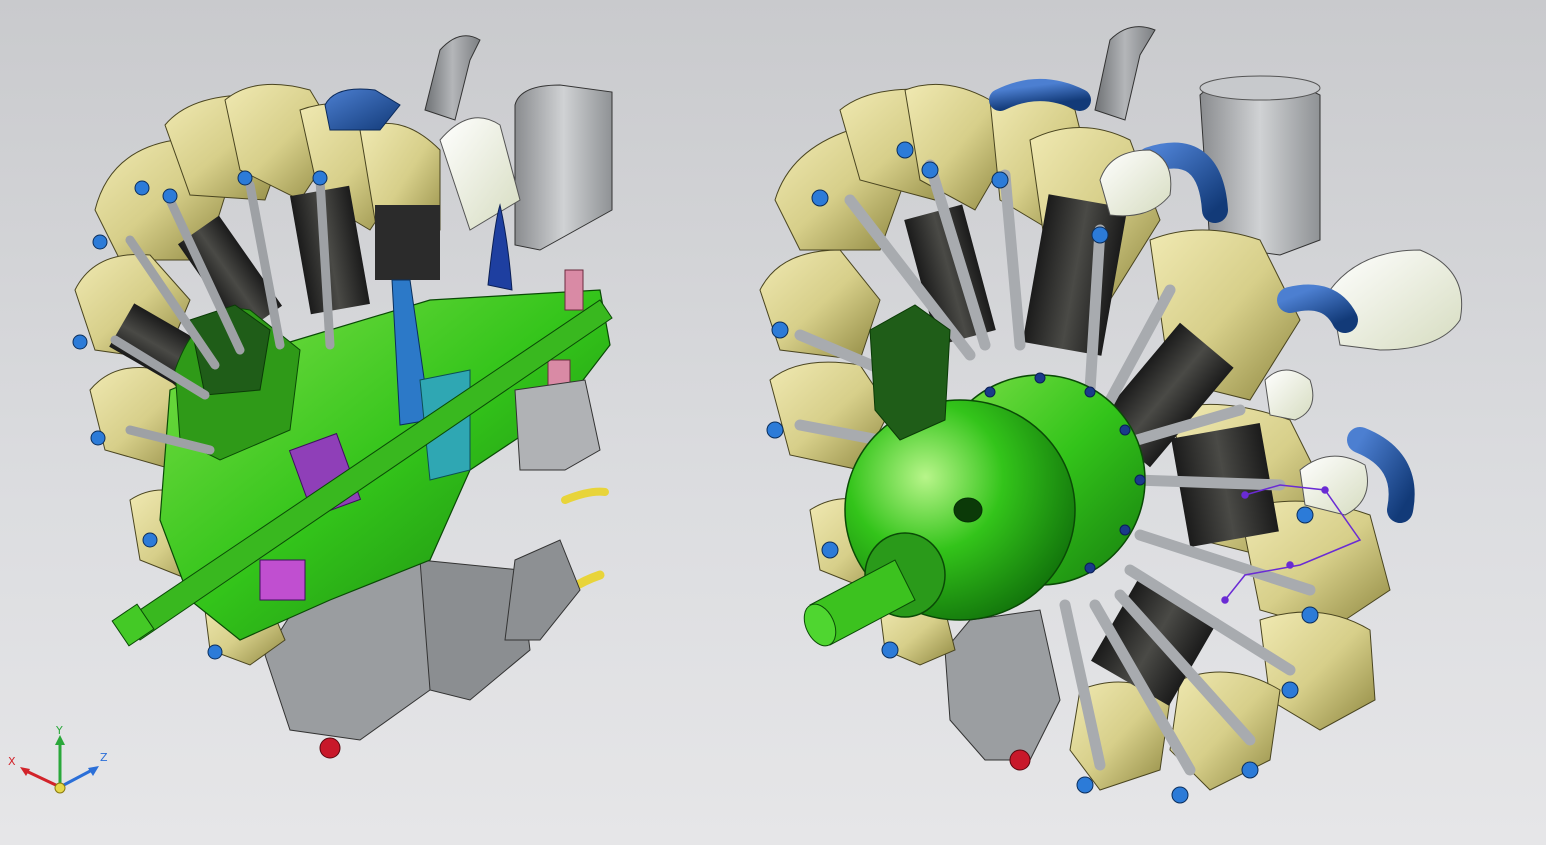  I want to click on rocker-cover-mid, so click(1289, 395).